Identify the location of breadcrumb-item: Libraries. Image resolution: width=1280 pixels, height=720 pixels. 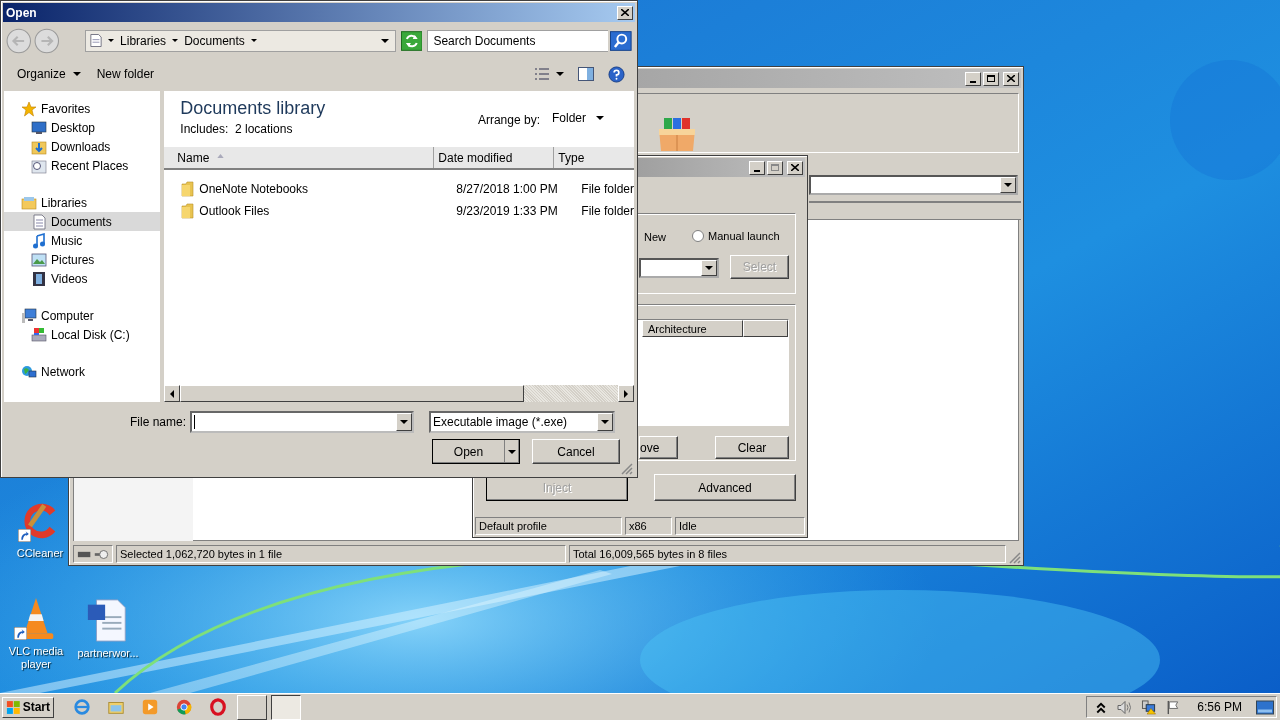
(143, 40).